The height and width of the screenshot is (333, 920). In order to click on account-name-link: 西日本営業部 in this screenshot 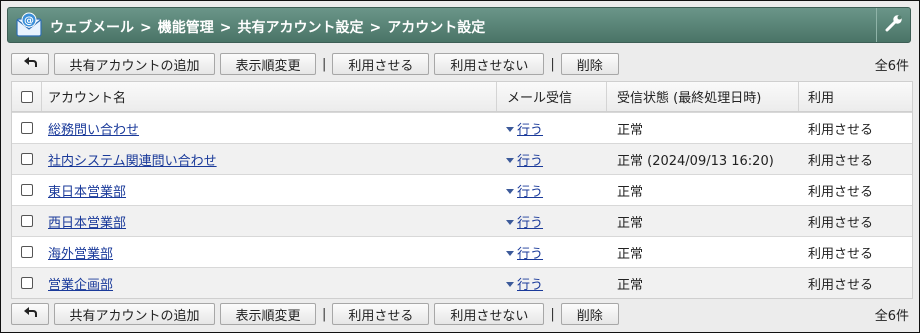, I will do `click(87, 221)`.